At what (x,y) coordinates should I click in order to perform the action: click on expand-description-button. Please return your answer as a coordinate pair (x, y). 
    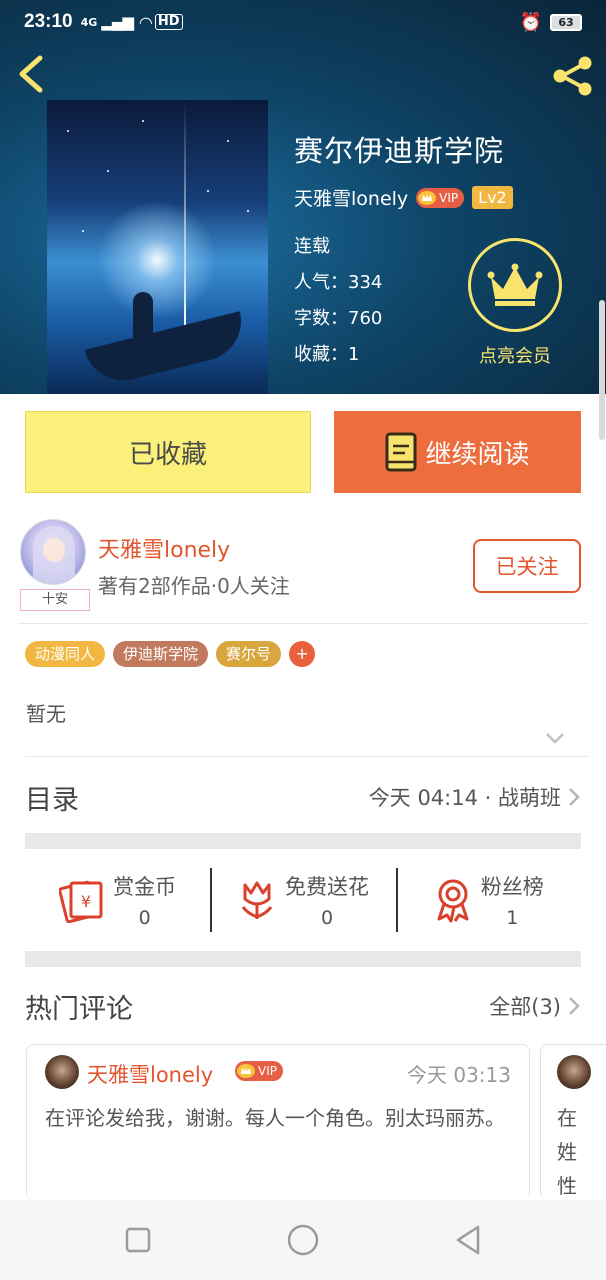
    Looking at the image, I should click on (555, 738).